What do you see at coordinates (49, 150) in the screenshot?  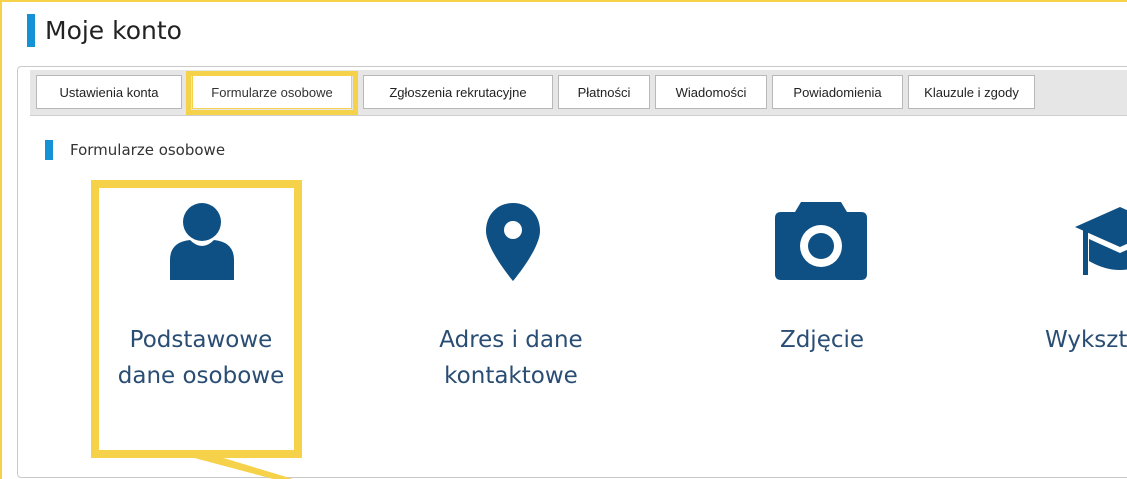 I see `section-accent-bar` at bounding box center [49, 150].